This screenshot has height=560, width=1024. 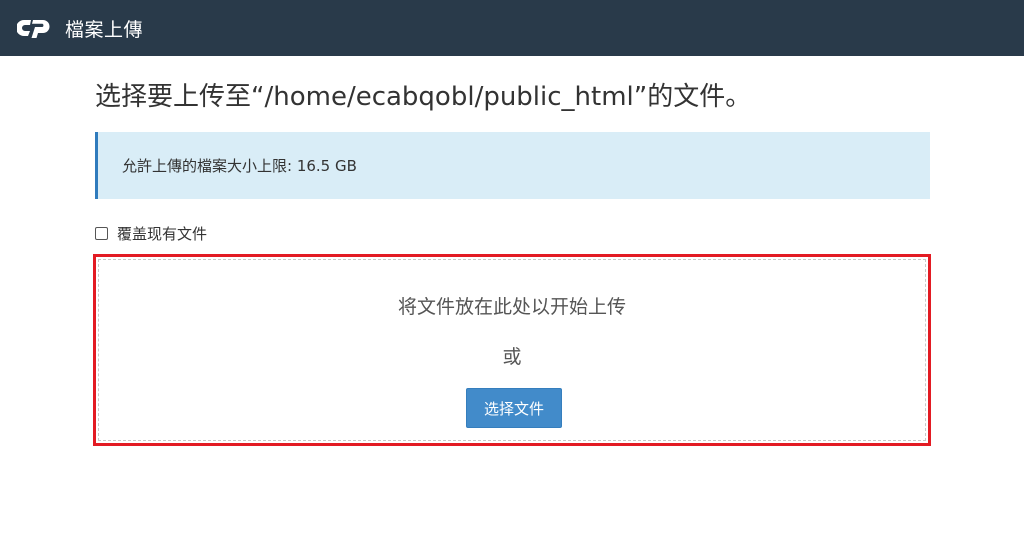 I want to click on top-header: 檔案上傳, so click(x=512, y=28).